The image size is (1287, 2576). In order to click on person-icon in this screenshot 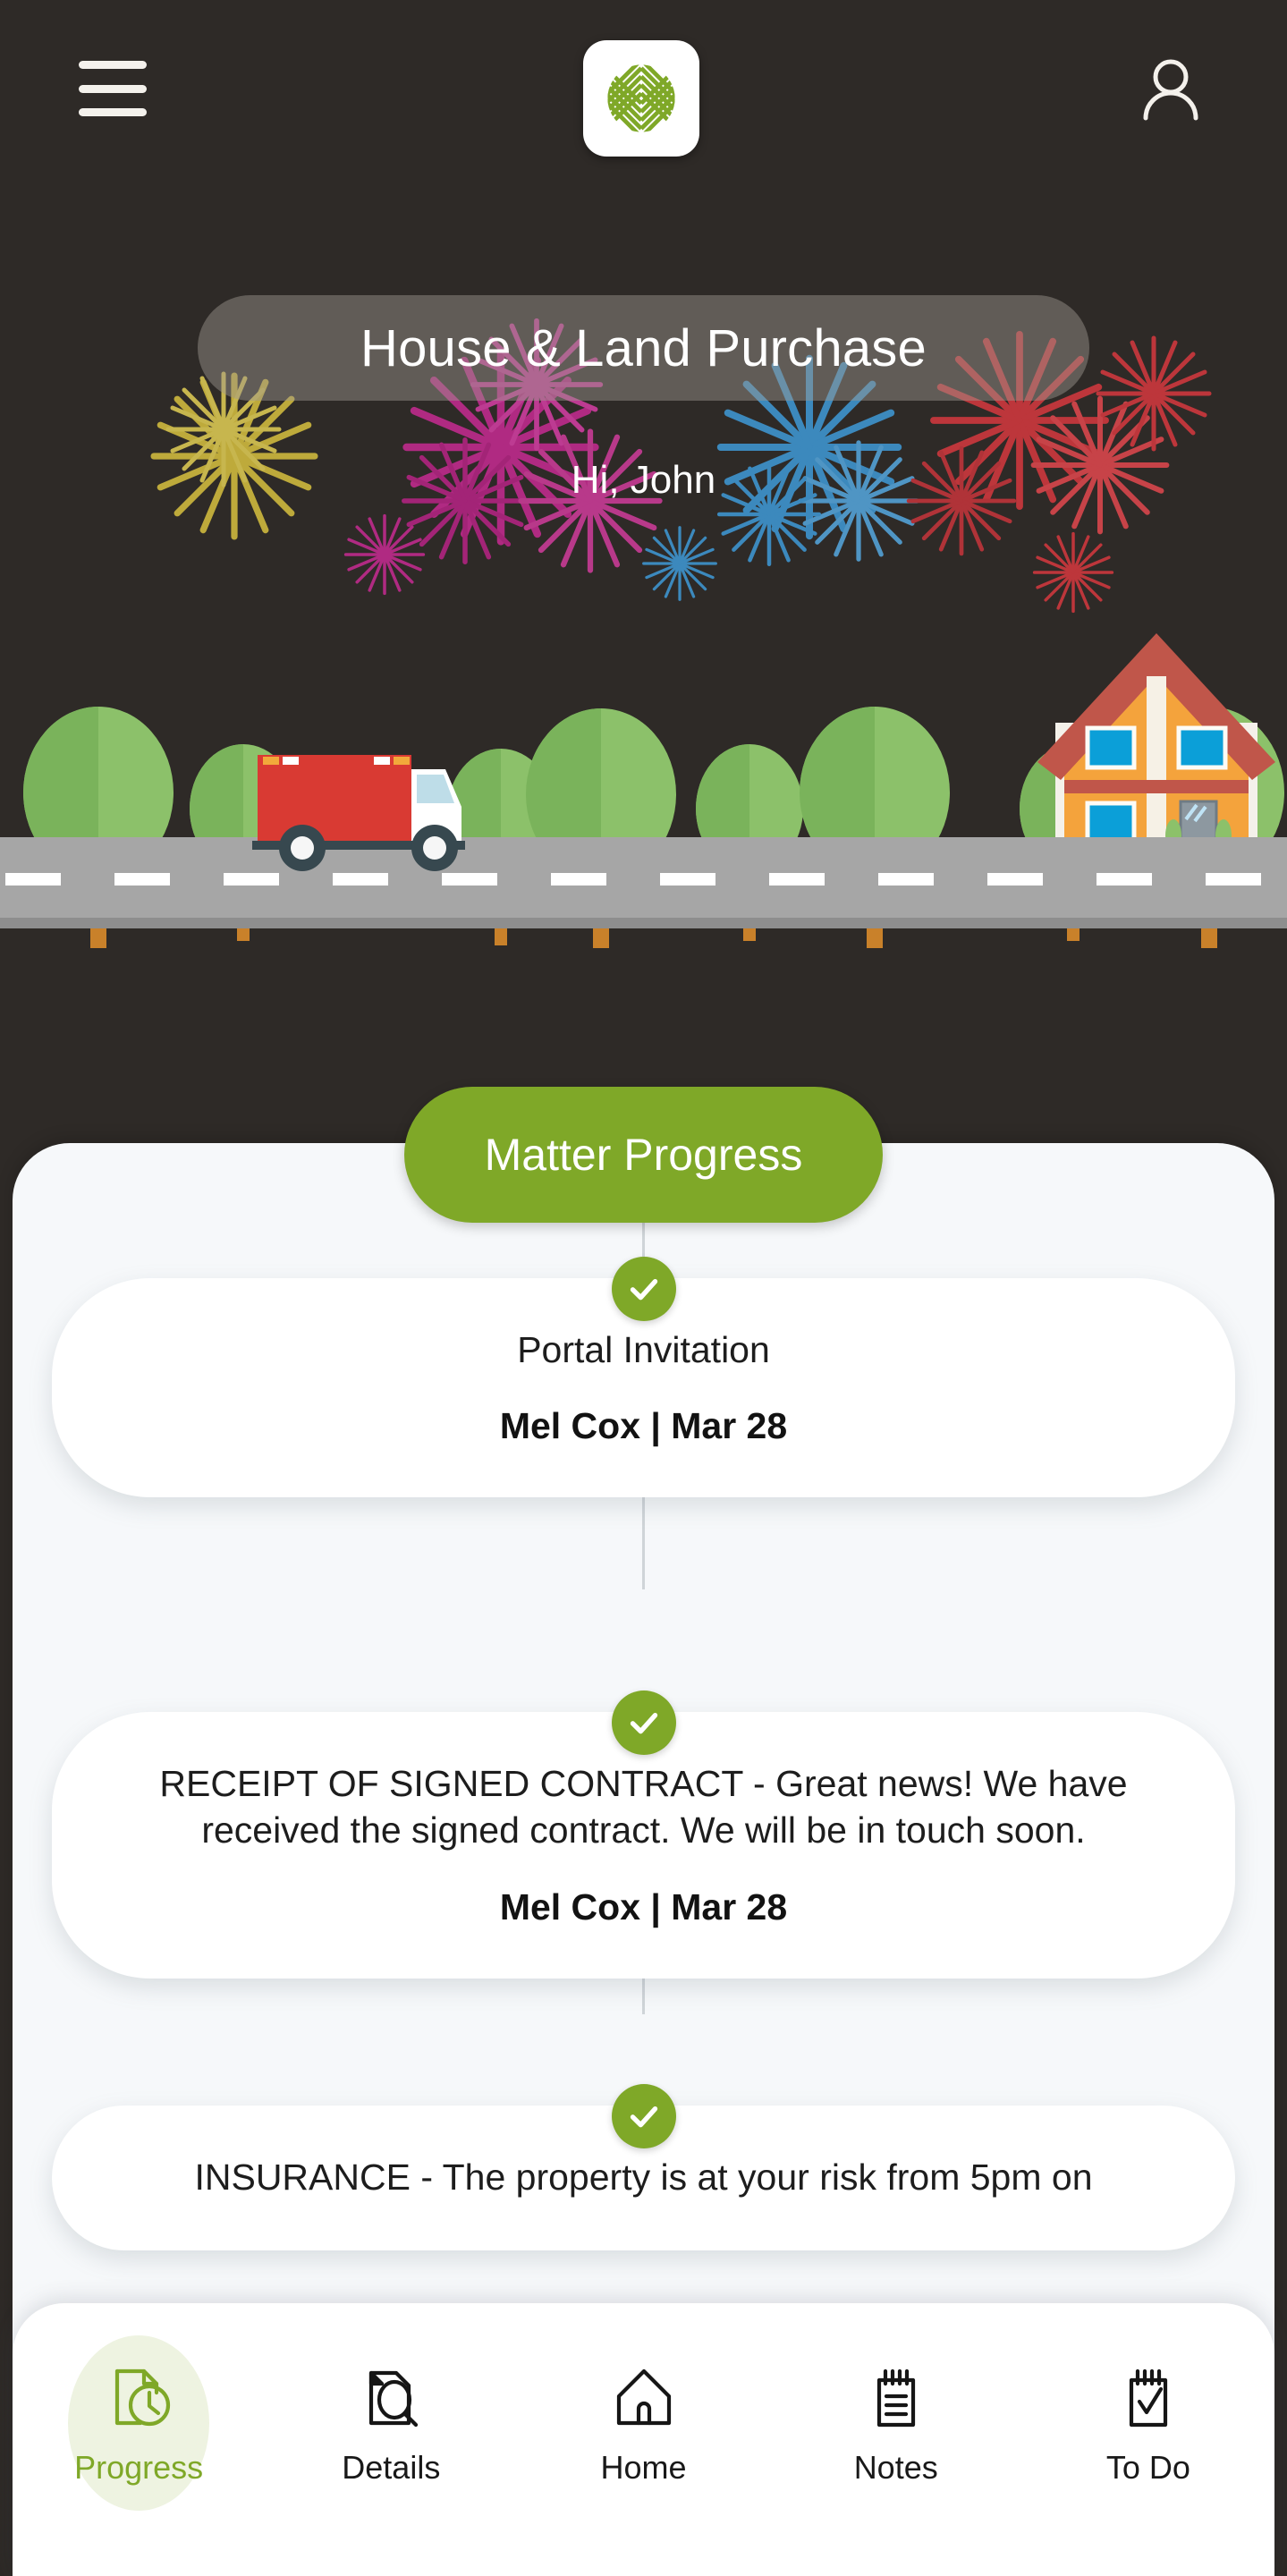, I will do `click(1170, 90)`.